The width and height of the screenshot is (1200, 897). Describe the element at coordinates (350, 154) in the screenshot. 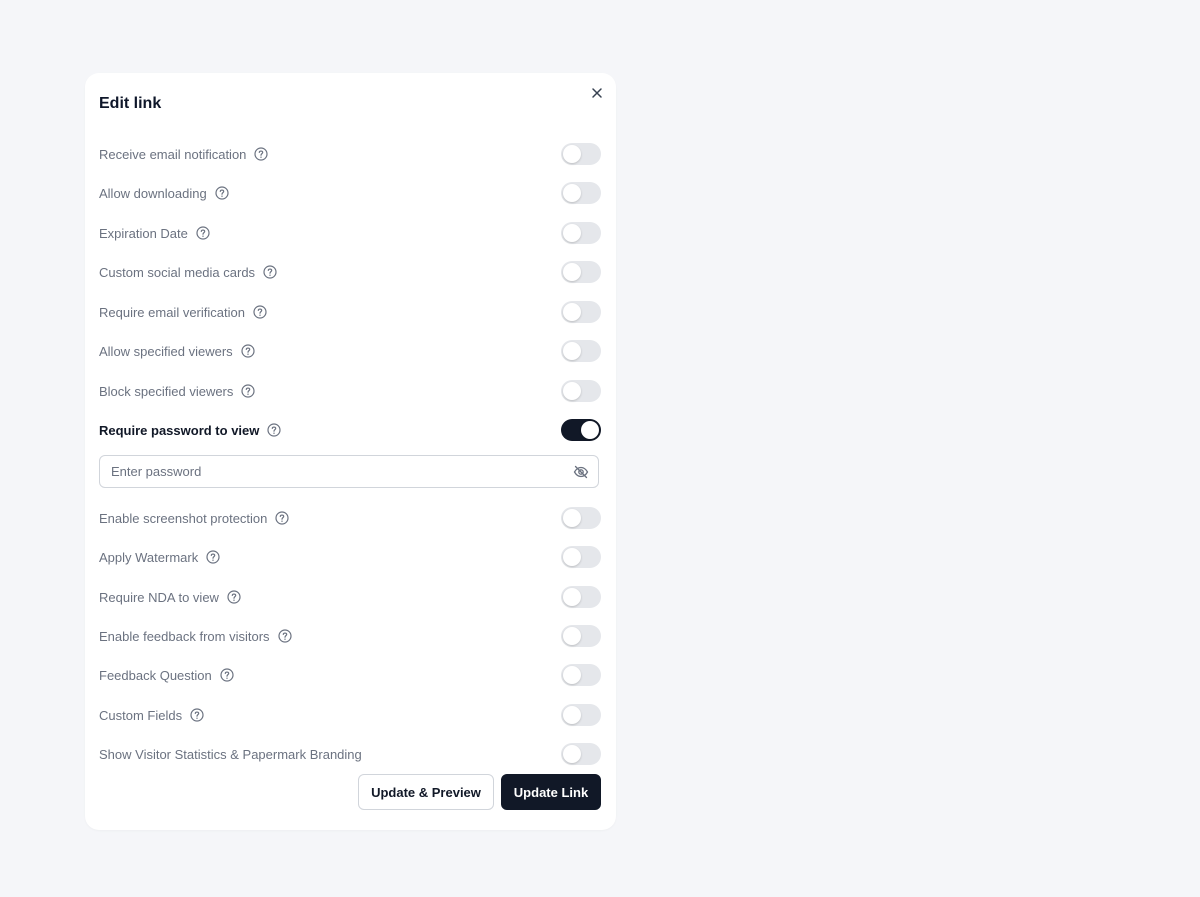

I see `setting-row-email-notification: Receive email notification` at that location.